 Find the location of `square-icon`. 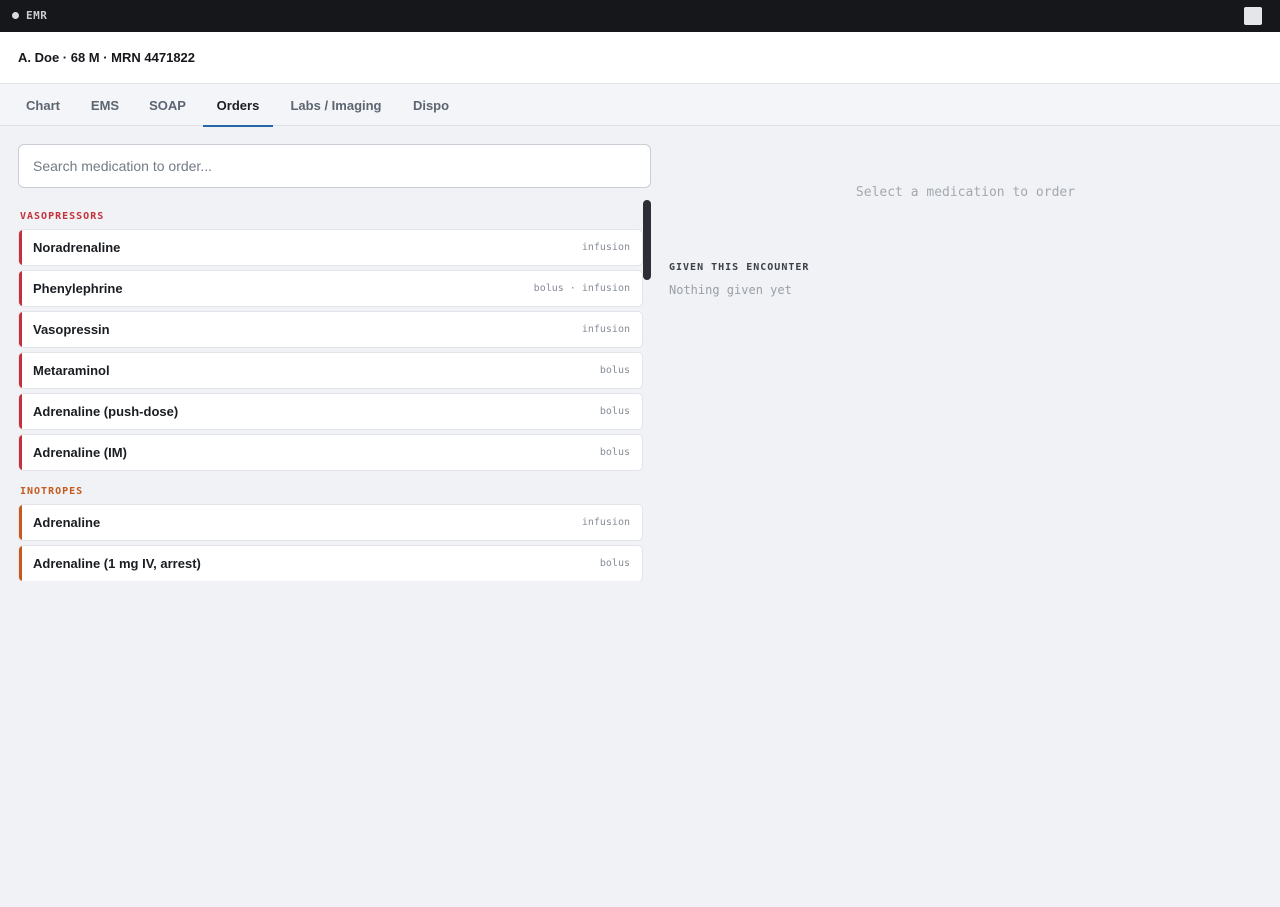

square-icon is located at coordinates (1253, 16).